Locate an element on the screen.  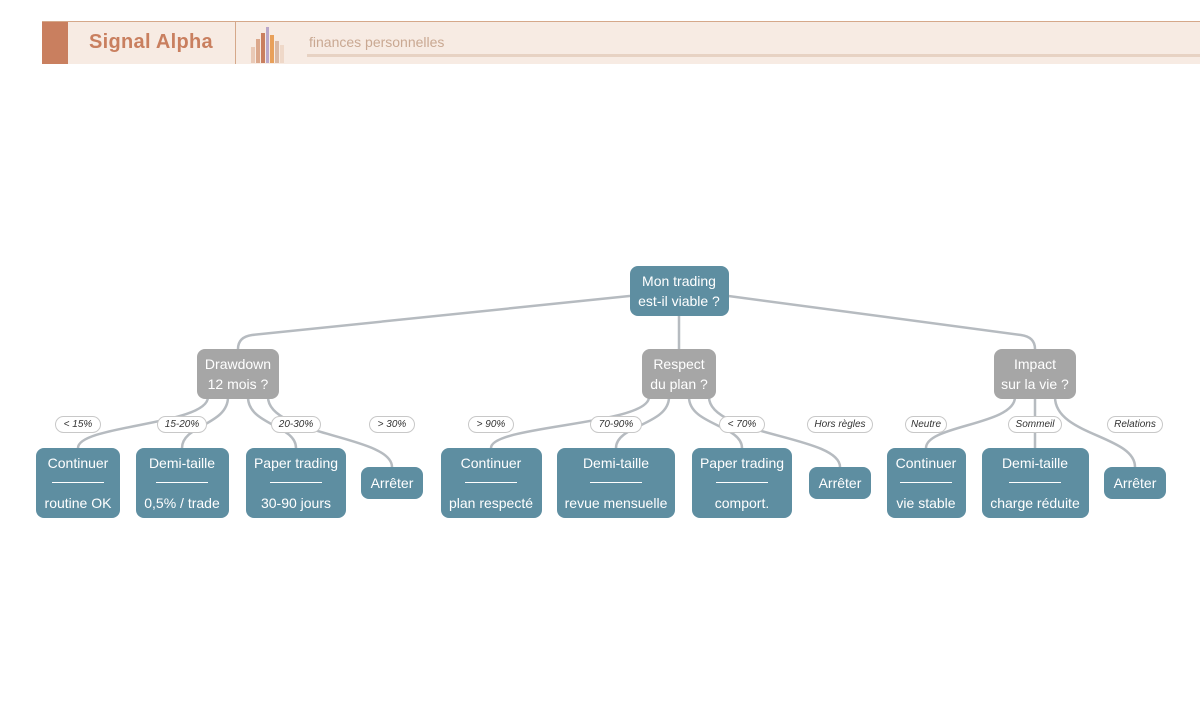
edge-label: < 70% is located at coordinates (742, 424).